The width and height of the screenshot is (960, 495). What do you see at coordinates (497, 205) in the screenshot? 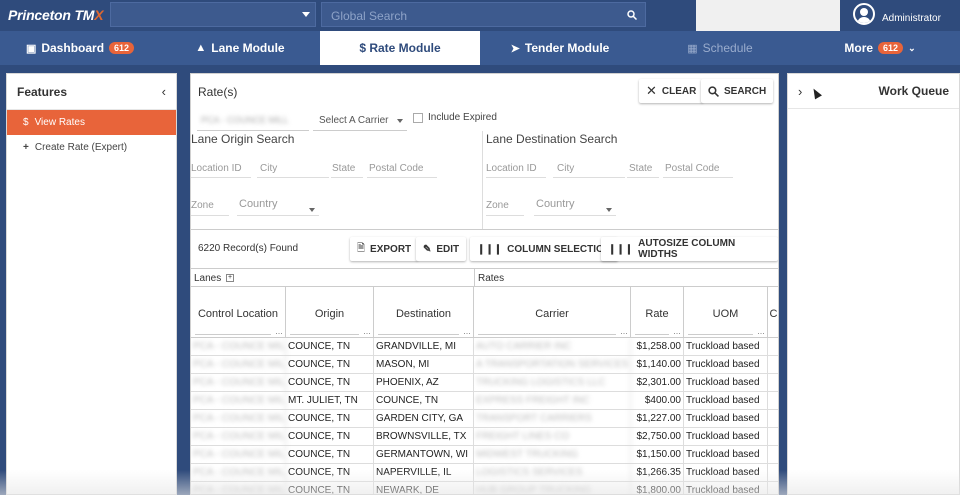
I see `dest-zone-field: Zone` at bounding box center [497, 205].